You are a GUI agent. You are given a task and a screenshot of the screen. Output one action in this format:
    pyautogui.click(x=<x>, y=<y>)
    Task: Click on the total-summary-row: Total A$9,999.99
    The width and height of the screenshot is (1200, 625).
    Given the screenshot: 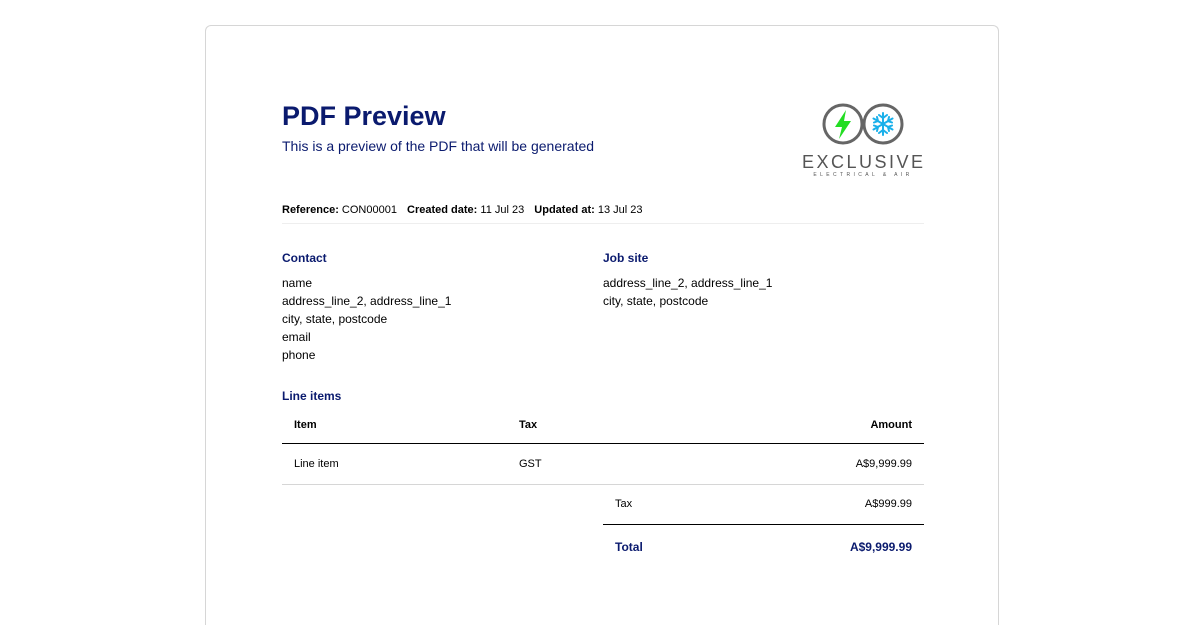 What is the action you would take?
    pyautogui.click(x=763, y=545)
    